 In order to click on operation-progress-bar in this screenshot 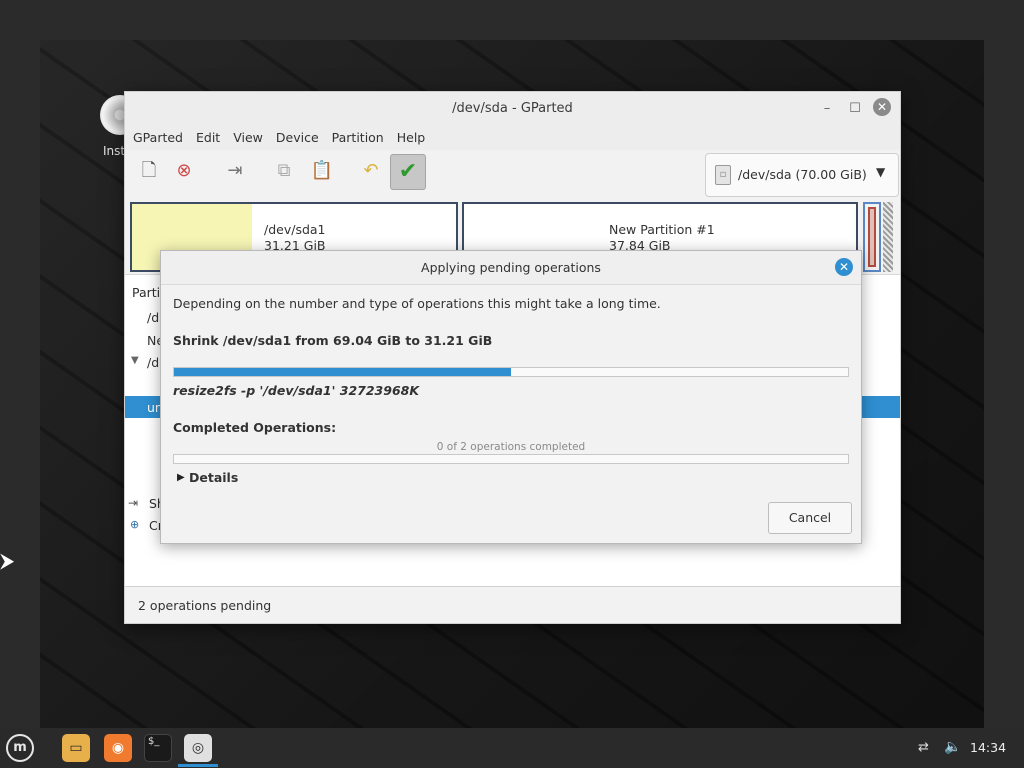, I will do `click(511, 372)`.